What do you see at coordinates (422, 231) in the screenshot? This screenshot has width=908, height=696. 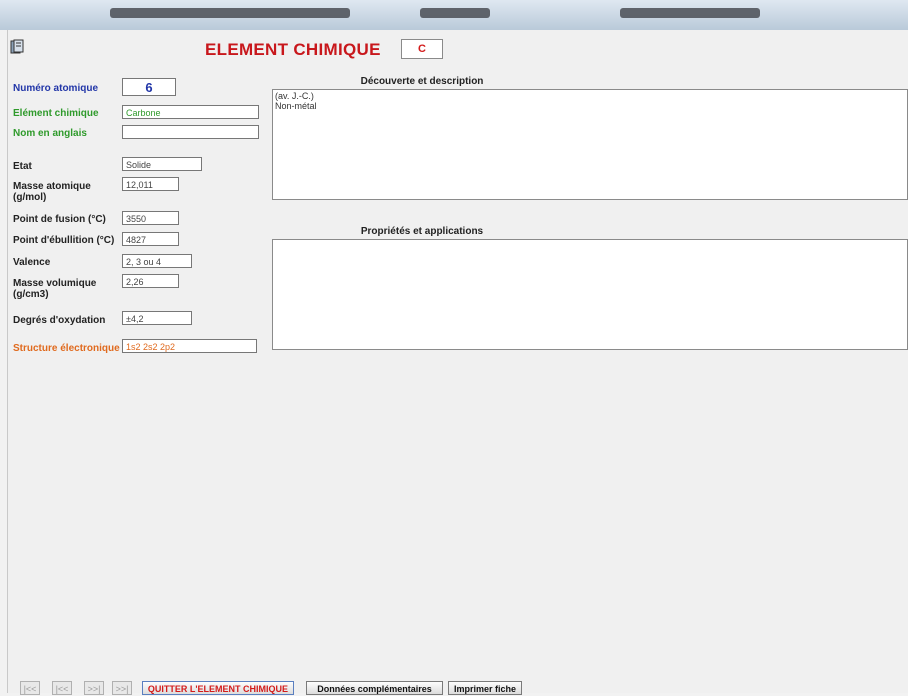 I see `proprietes-title: Propriétés et applications` at bounding box center [422, 231].